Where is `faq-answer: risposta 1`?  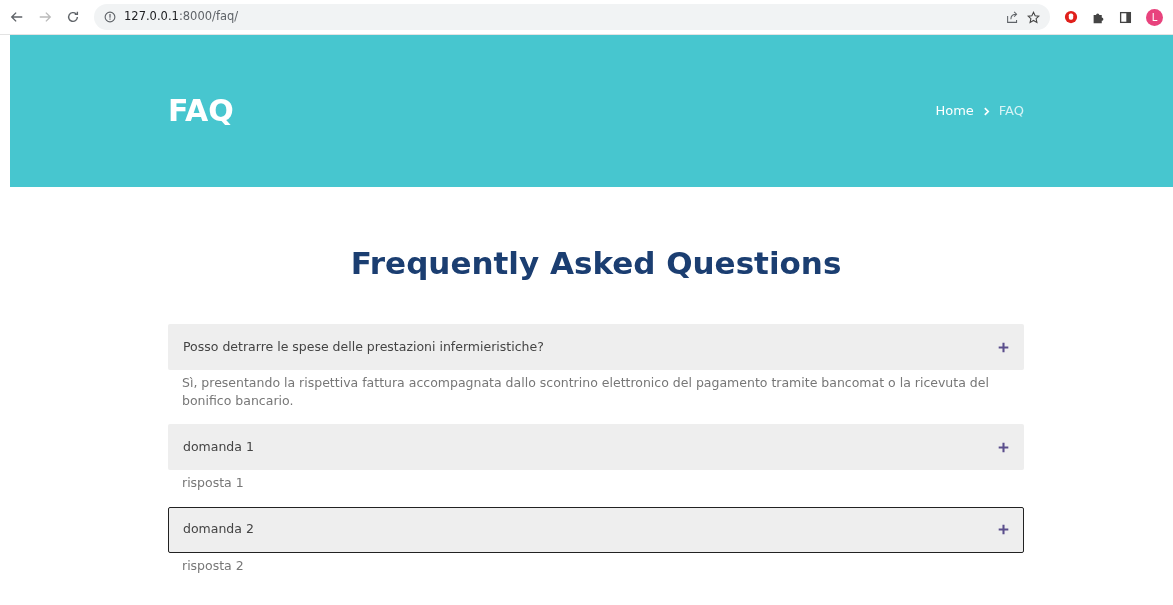
faq-answer: risposta 1 is located at coordinates (213, 483).